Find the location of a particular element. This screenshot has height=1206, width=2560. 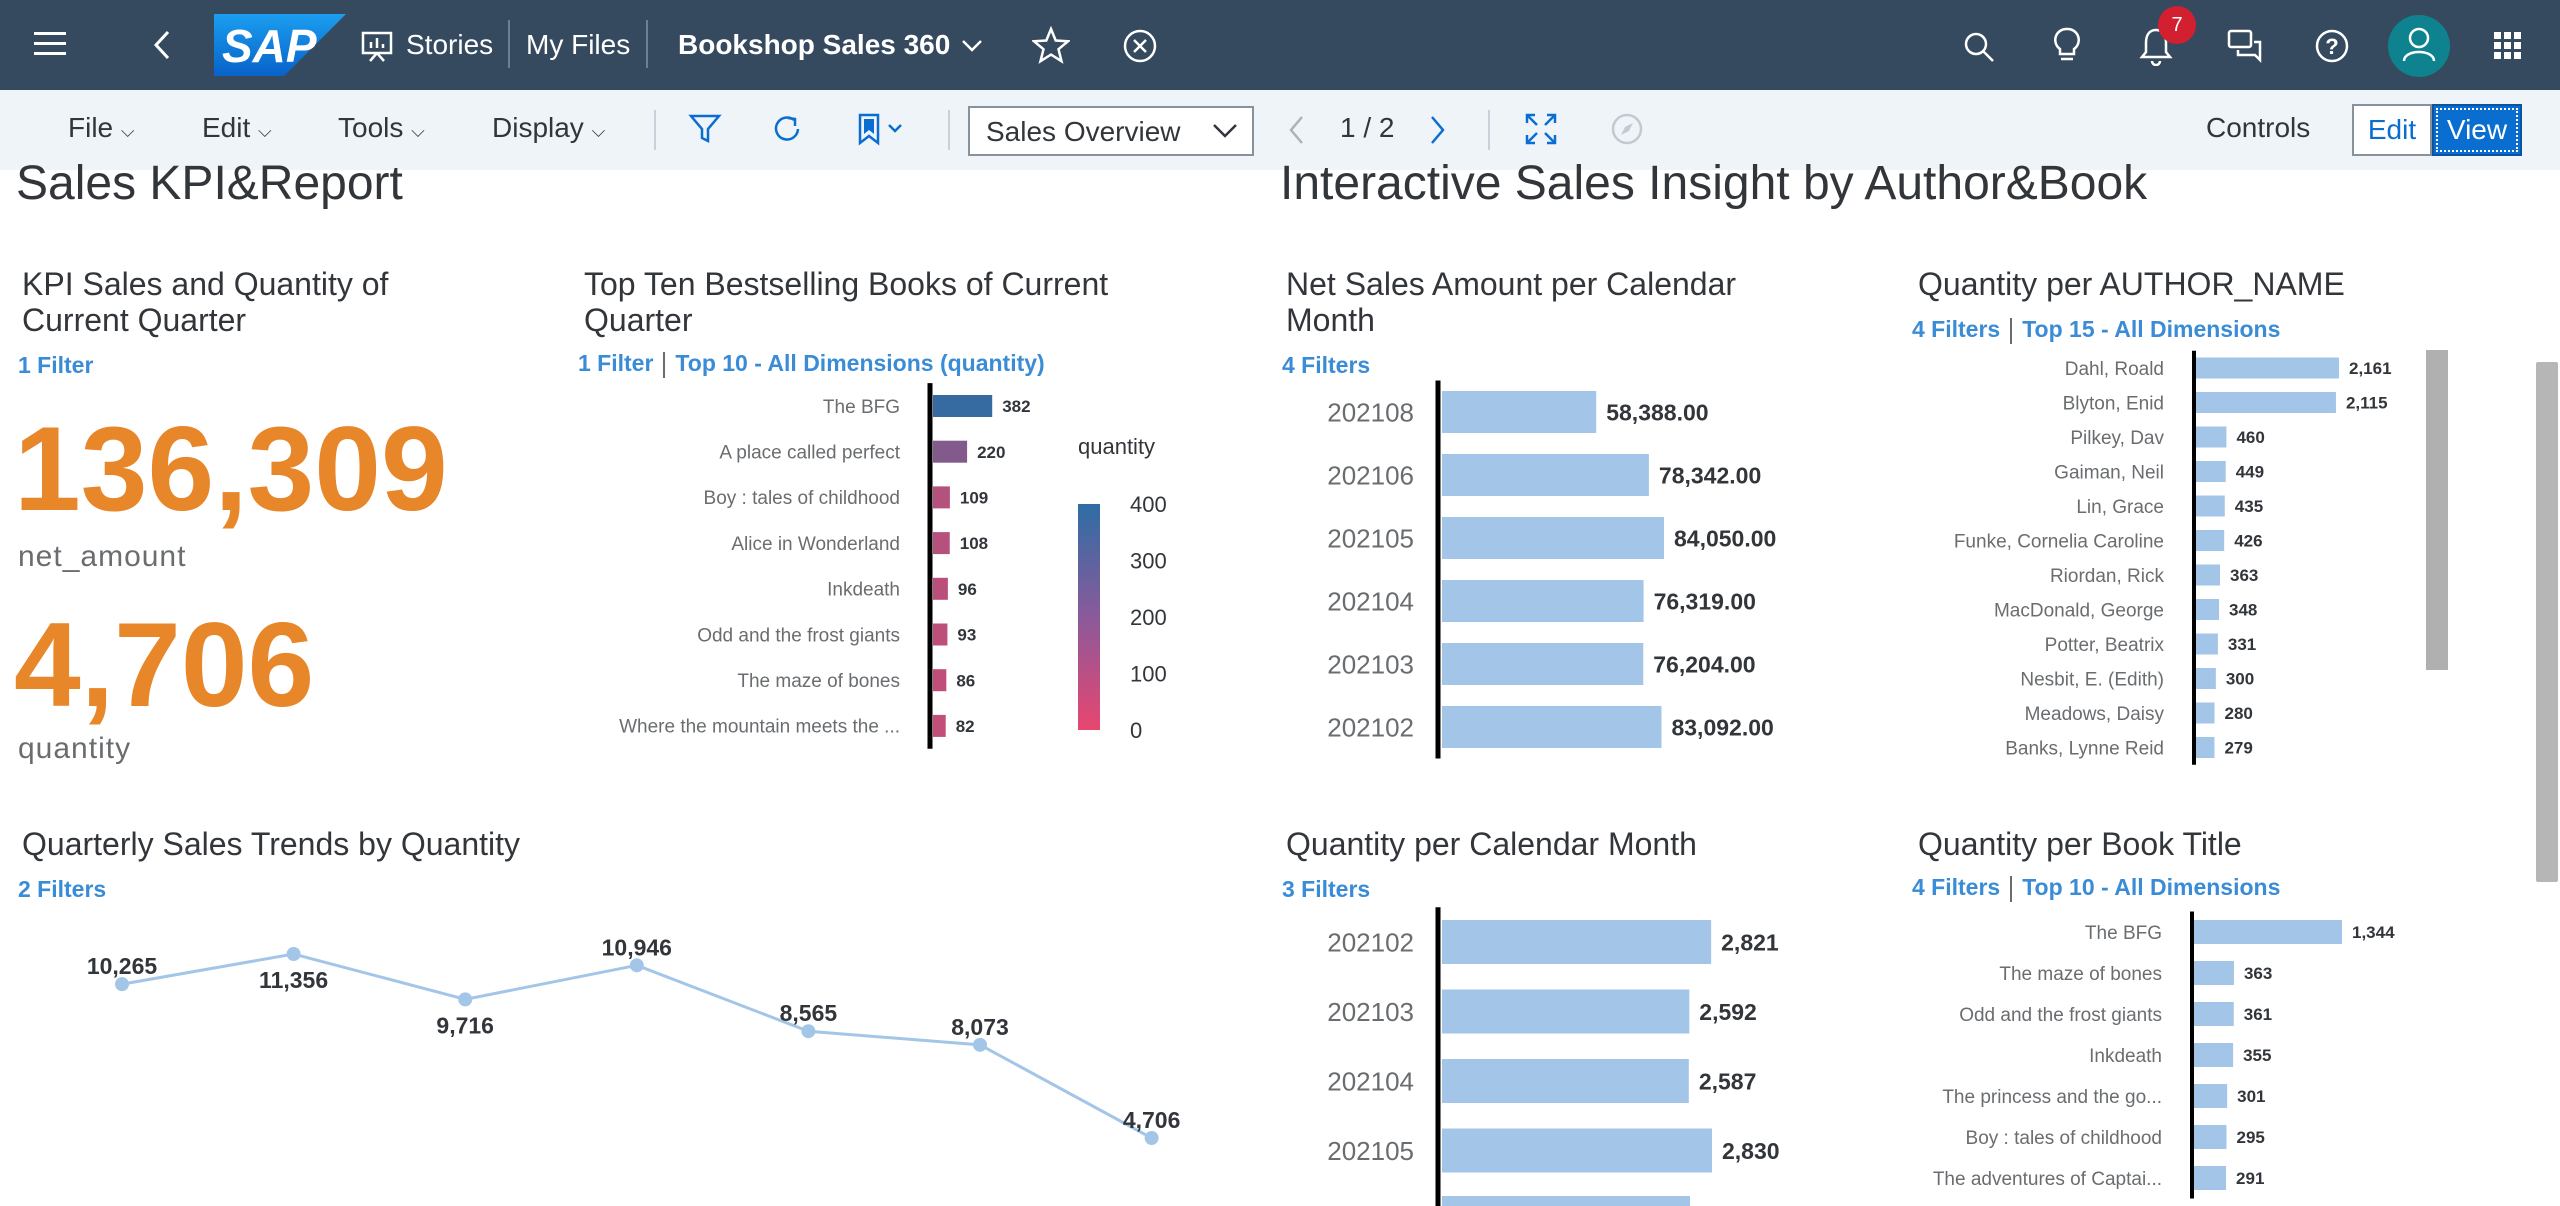

search-icon is located at coordinates (1979, 47).